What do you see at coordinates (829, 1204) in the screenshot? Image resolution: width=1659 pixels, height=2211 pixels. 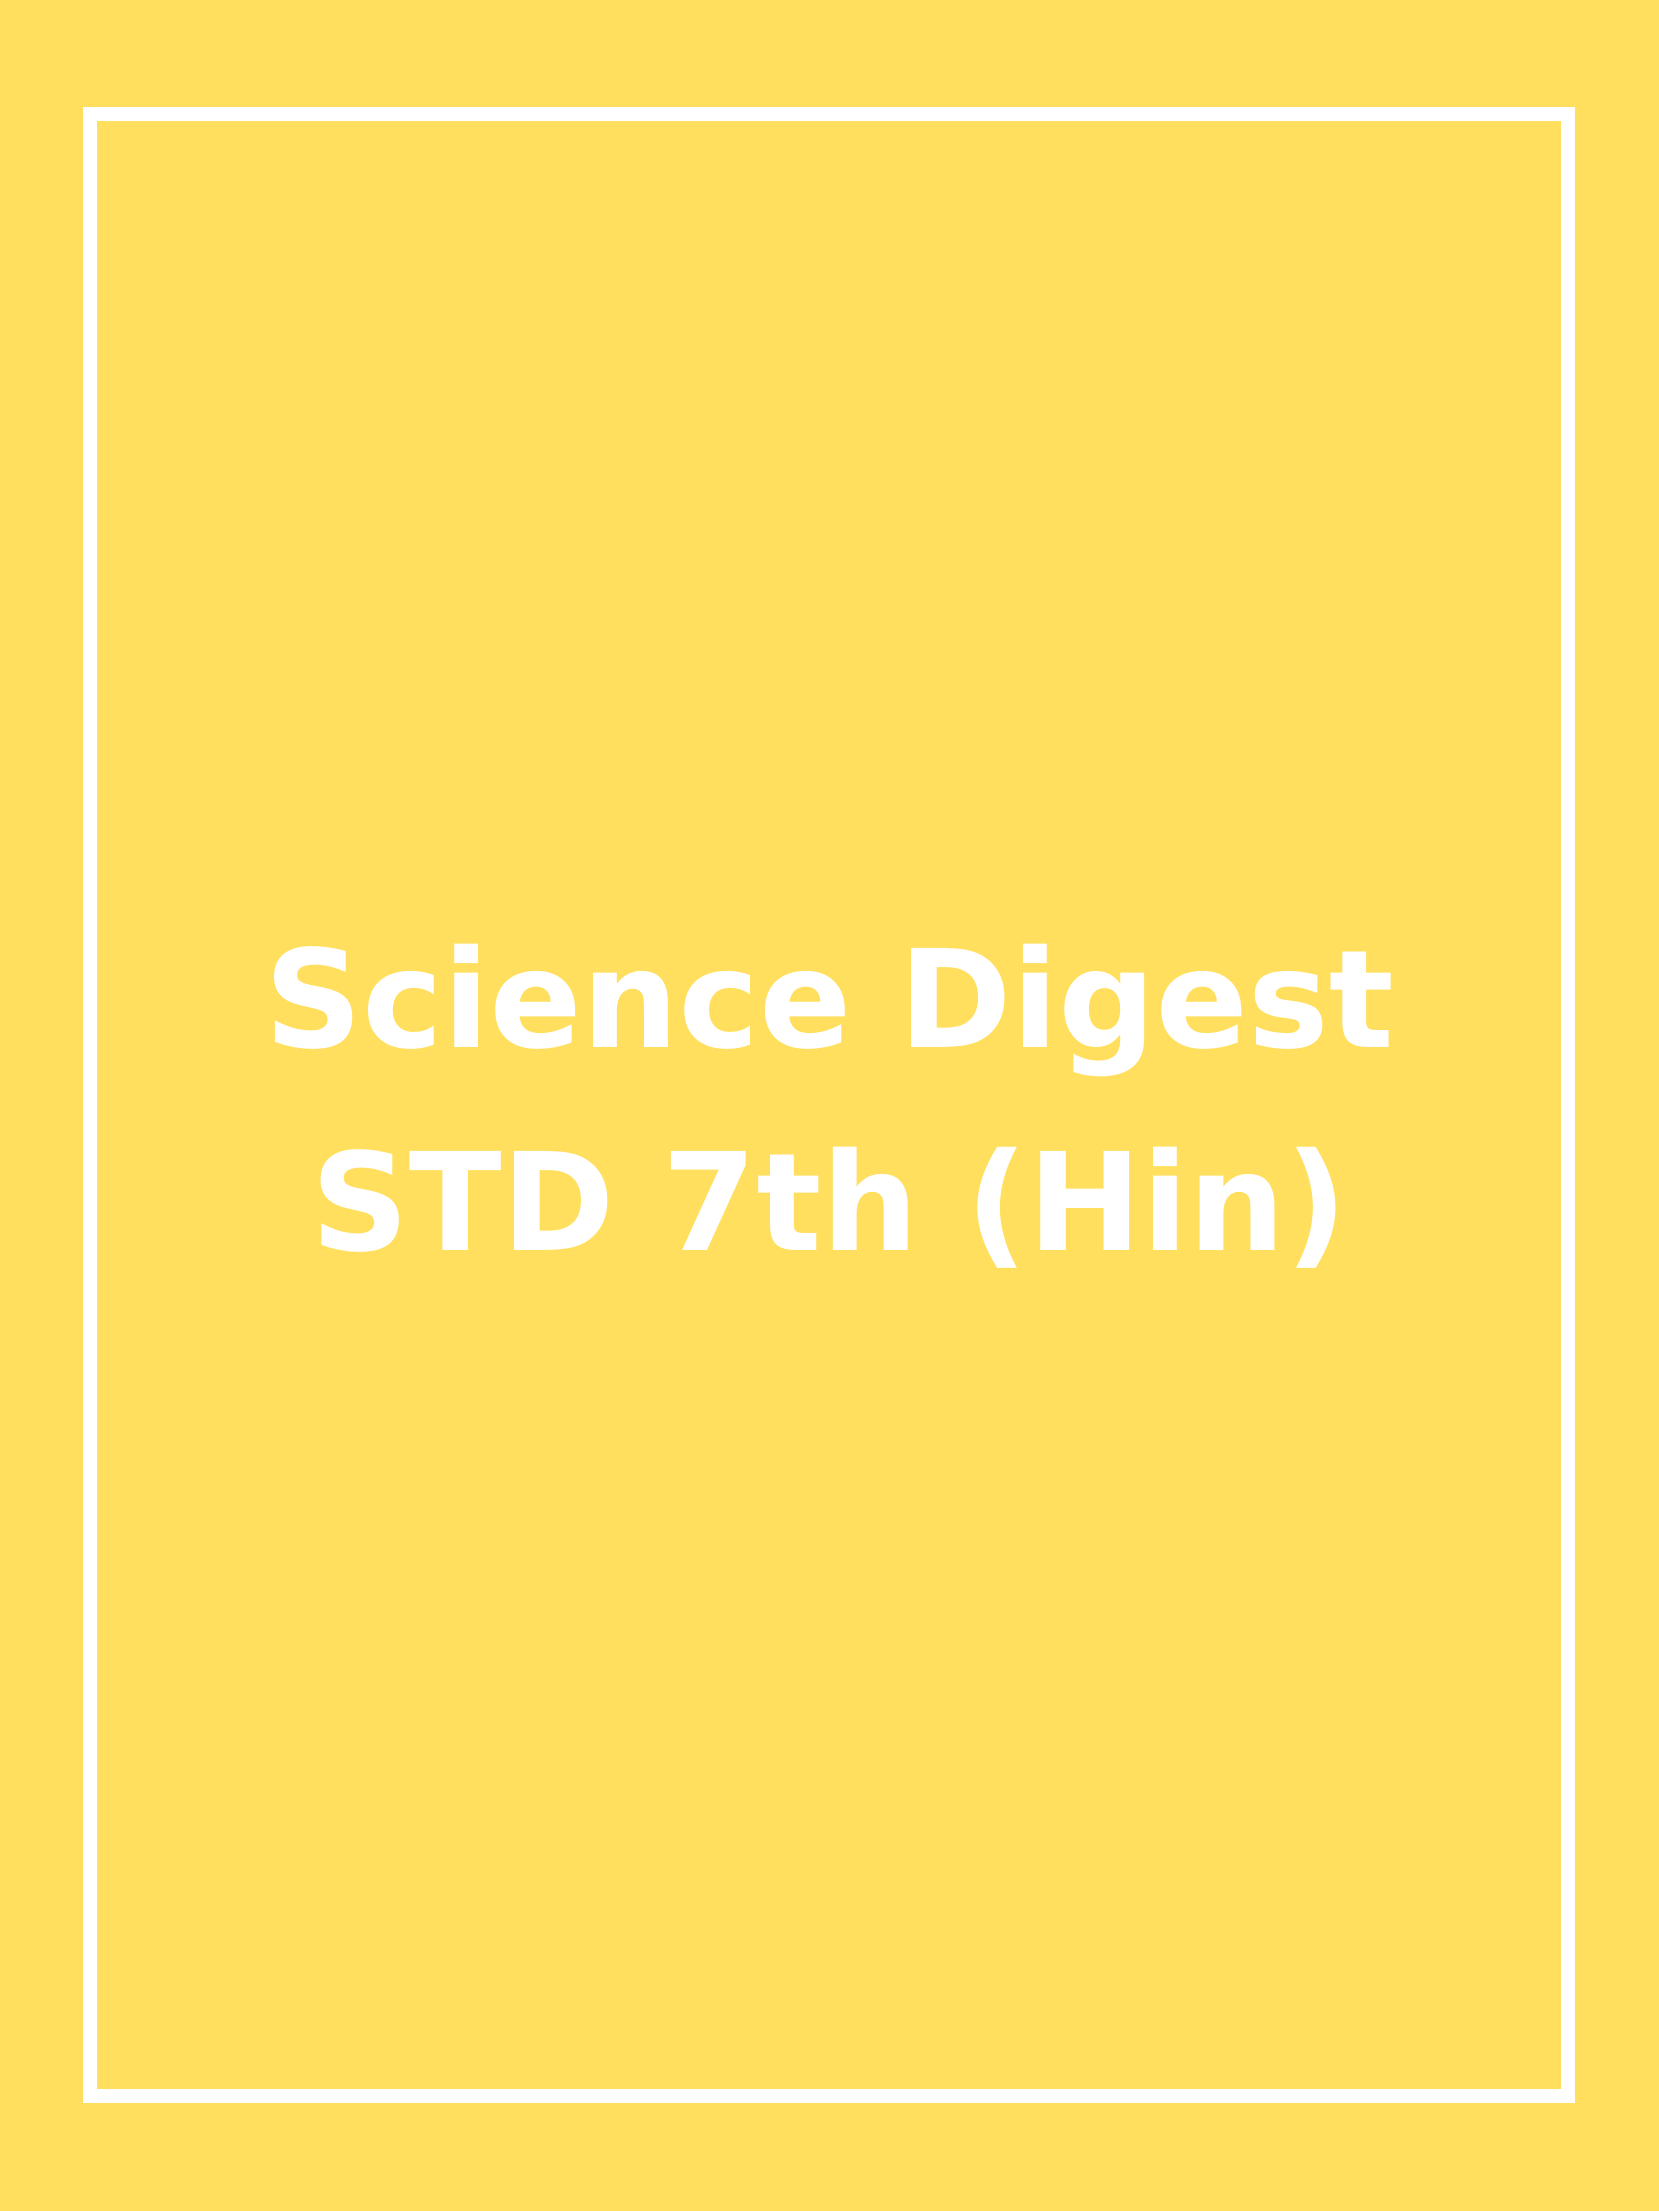 I see `cover-title-line-2: STD 7th (Hin)` at bounding box center [829, 1204].